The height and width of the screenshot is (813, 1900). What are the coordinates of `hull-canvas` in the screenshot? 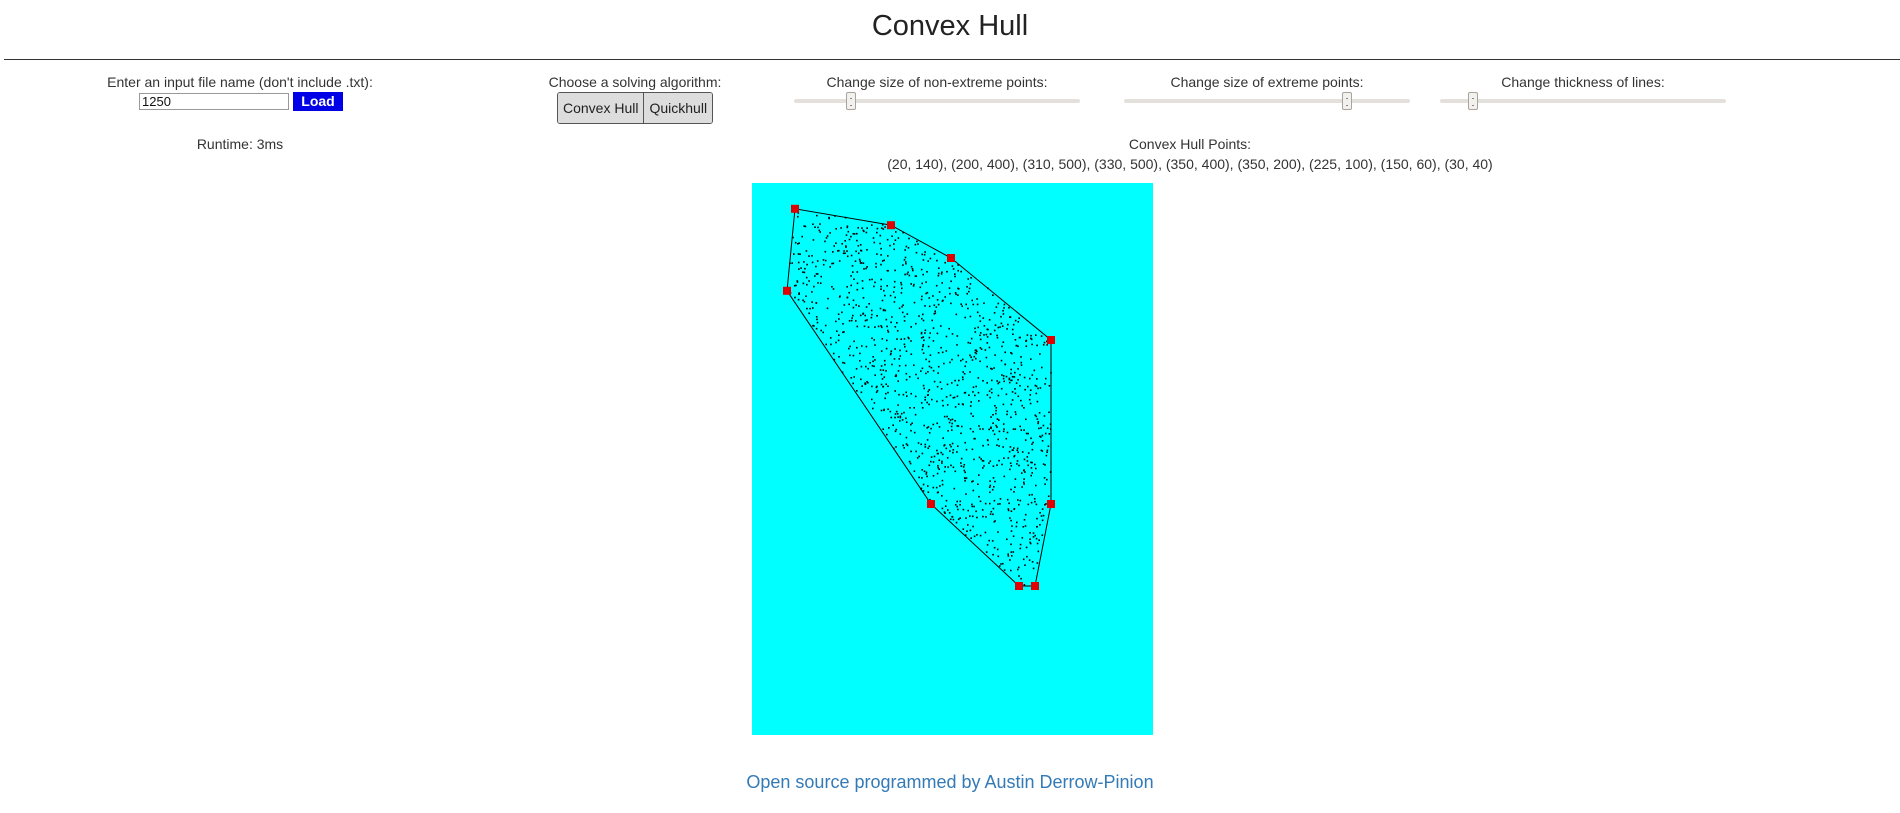 It's located at (952, 459).